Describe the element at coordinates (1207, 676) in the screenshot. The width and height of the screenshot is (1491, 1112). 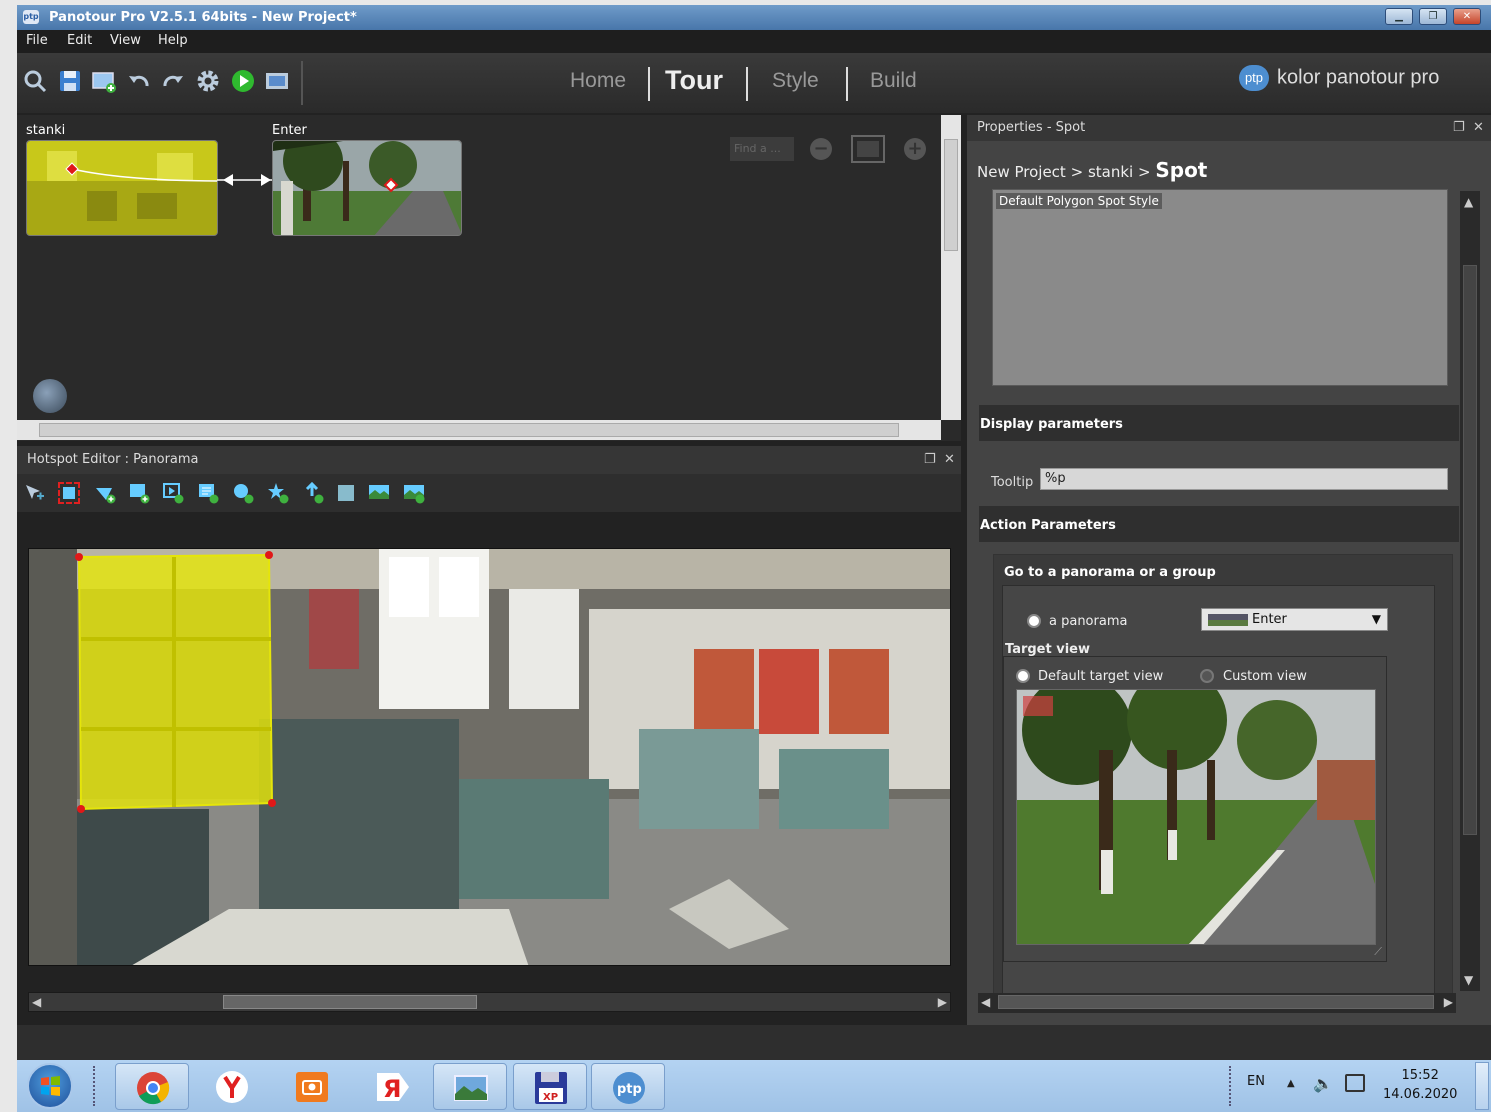
I see `radio-custom-view` at that location.